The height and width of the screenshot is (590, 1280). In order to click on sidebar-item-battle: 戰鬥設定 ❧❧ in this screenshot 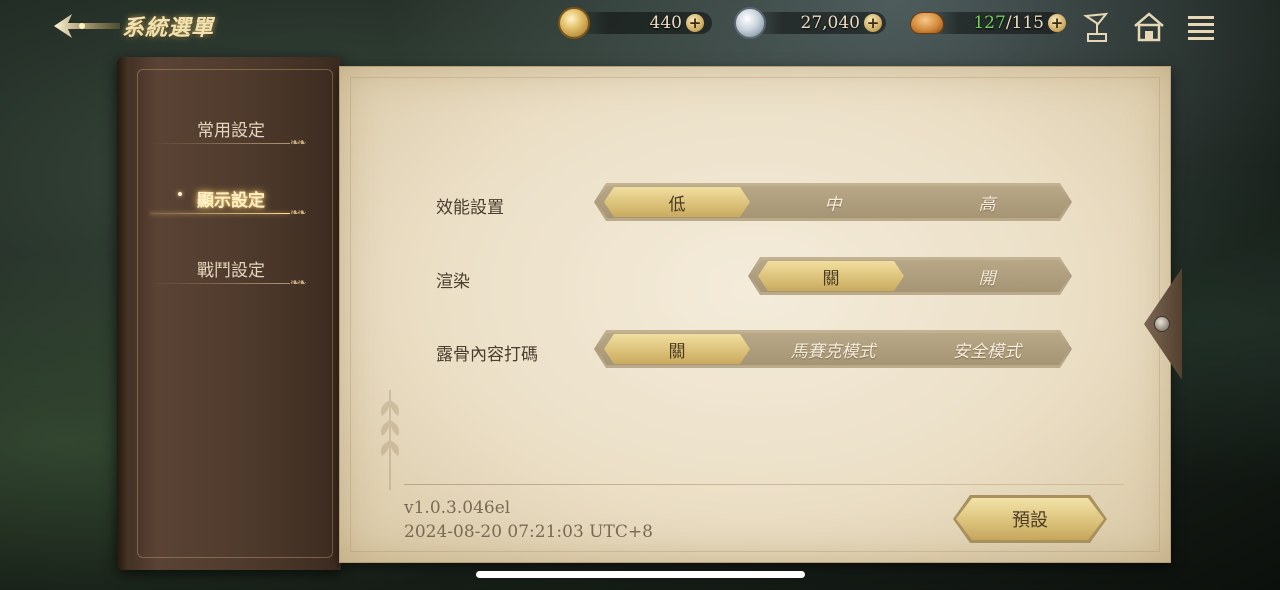, I will do `click(233, 276)`.